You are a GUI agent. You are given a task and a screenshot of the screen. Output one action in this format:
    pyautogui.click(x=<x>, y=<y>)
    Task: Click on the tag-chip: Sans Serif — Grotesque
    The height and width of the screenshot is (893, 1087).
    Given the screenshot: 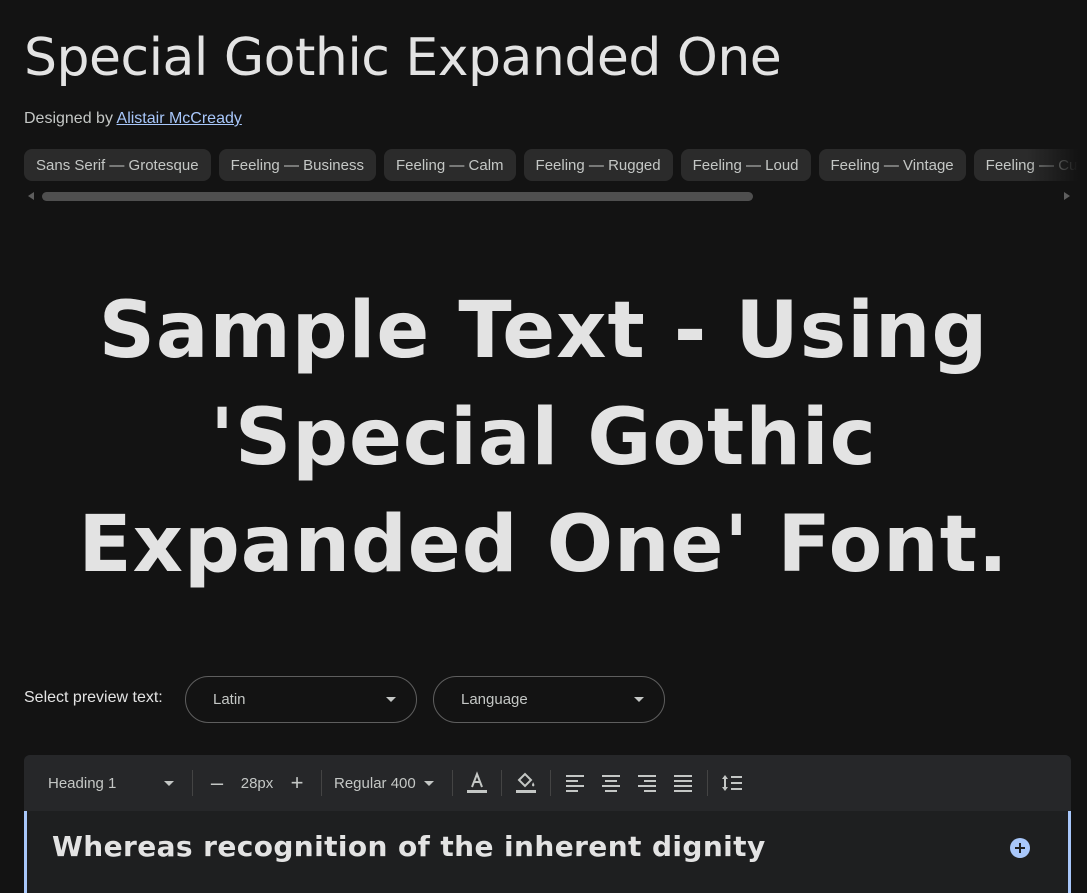 What is the action you would take?
    pyautogui.click(x=117, y=165)
    